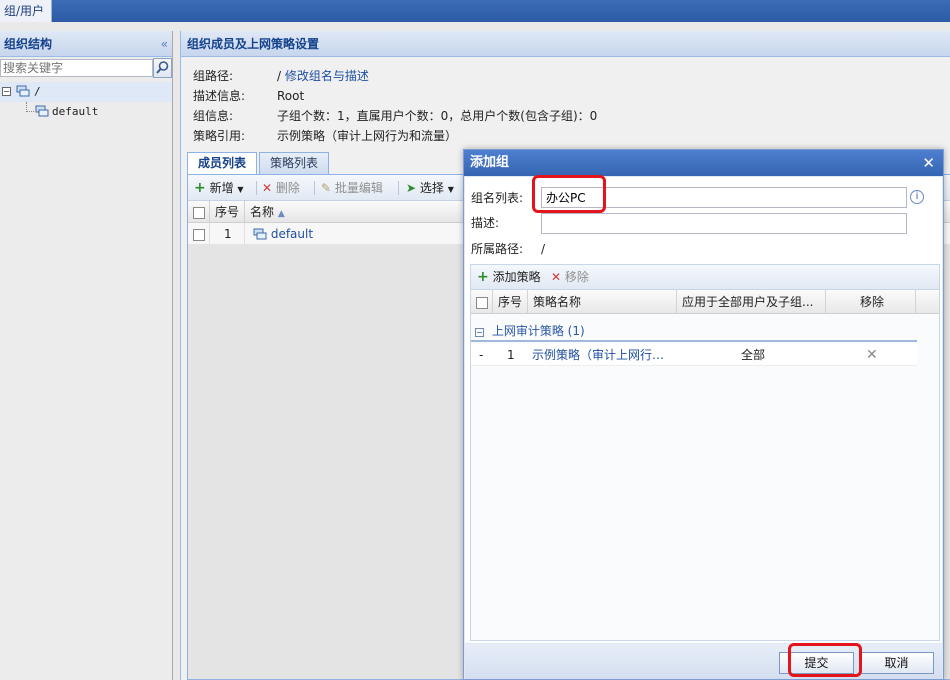 Image resolution: width=950 pixels, height=680 pixels. Describe the element at coordinates (497, 249) in the screenshot. I see `path-label: 所属路径:` at that location.